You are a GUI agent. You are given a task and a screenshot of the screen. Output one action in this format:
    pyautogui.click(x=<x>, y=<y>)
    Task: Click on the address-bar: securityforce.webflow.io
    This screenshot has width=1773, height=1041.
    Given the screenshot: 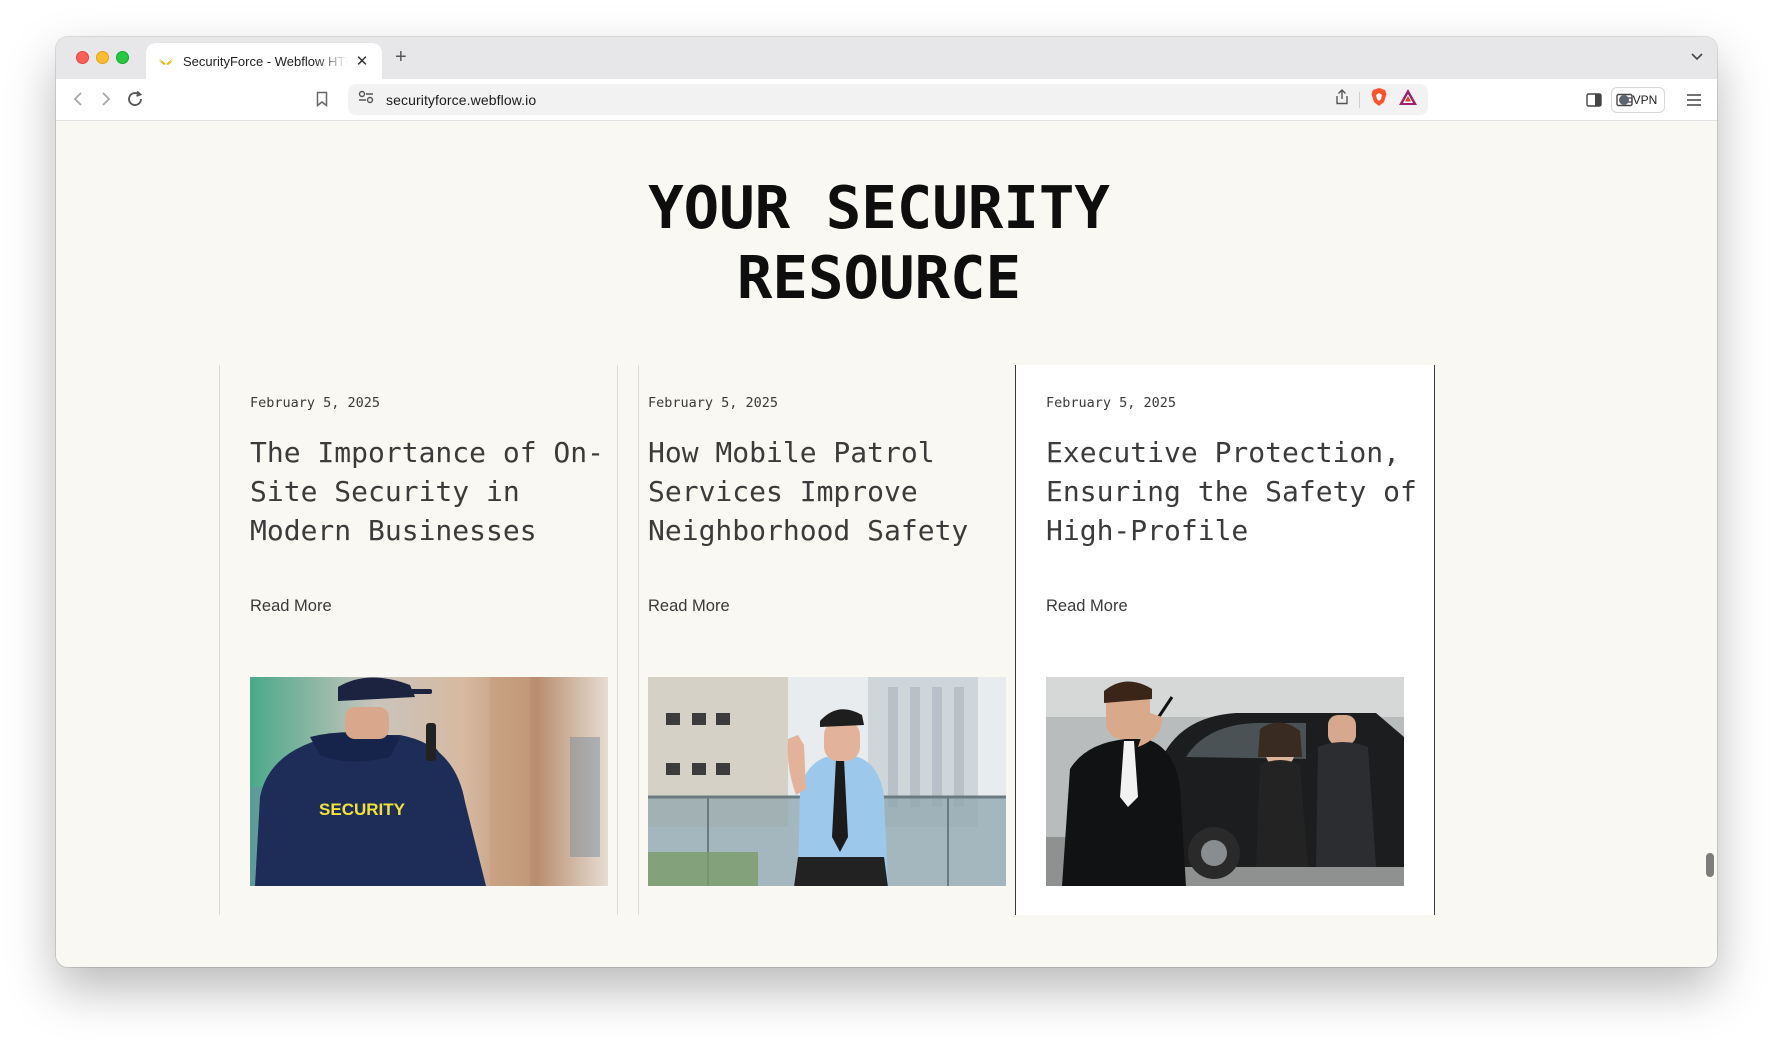 What is the action you would take?
    pyautogui.click(x=888, y=99)
    